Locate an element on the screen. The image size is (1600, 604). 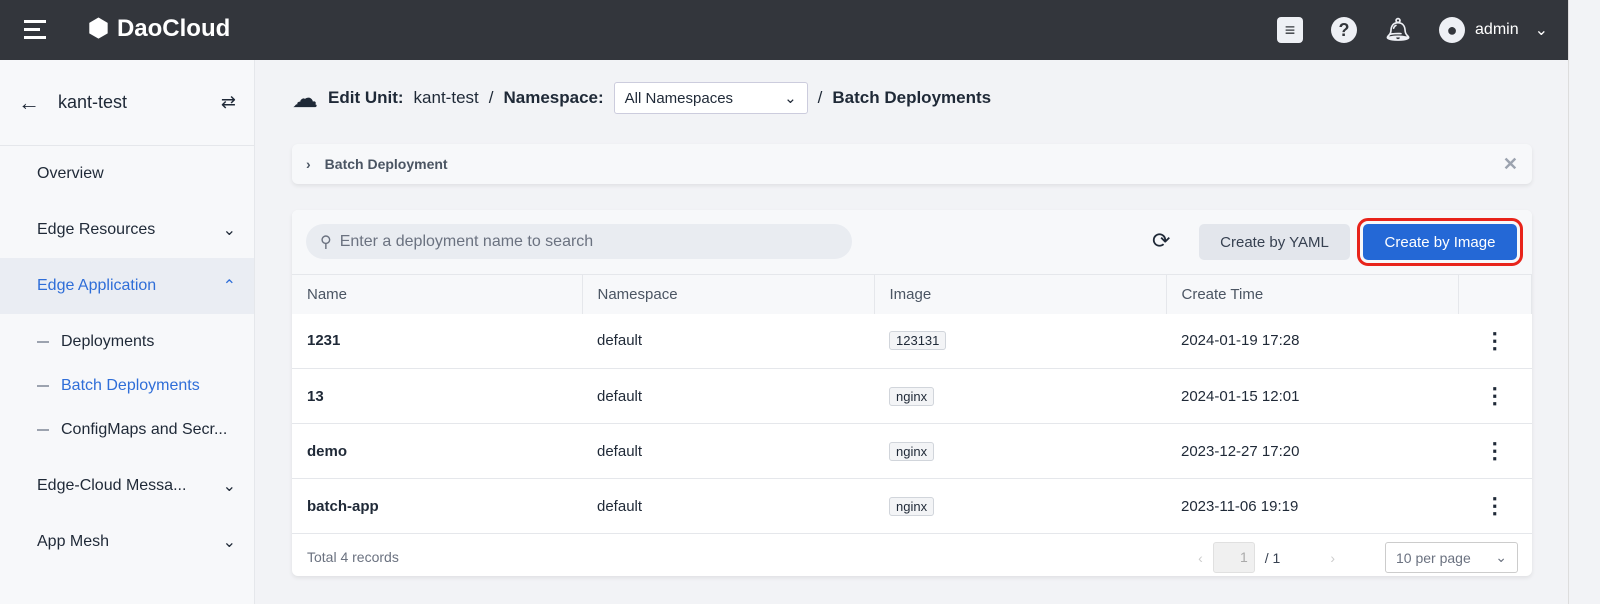
create-time-cell: 2024-01-15 12:01 is located at coordinates (1312, 396).